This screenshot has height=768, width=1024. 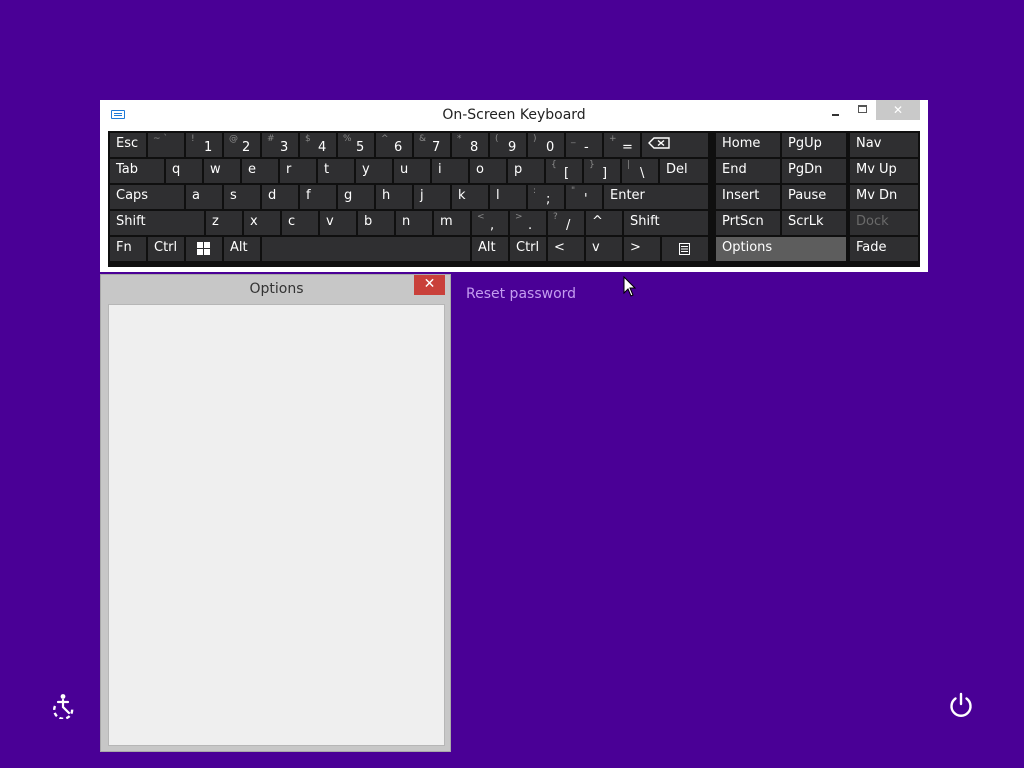 What do you see at coordinates (414, 223) in the screenshot?
I see `key-n: n` at bounding box center [414, 223].